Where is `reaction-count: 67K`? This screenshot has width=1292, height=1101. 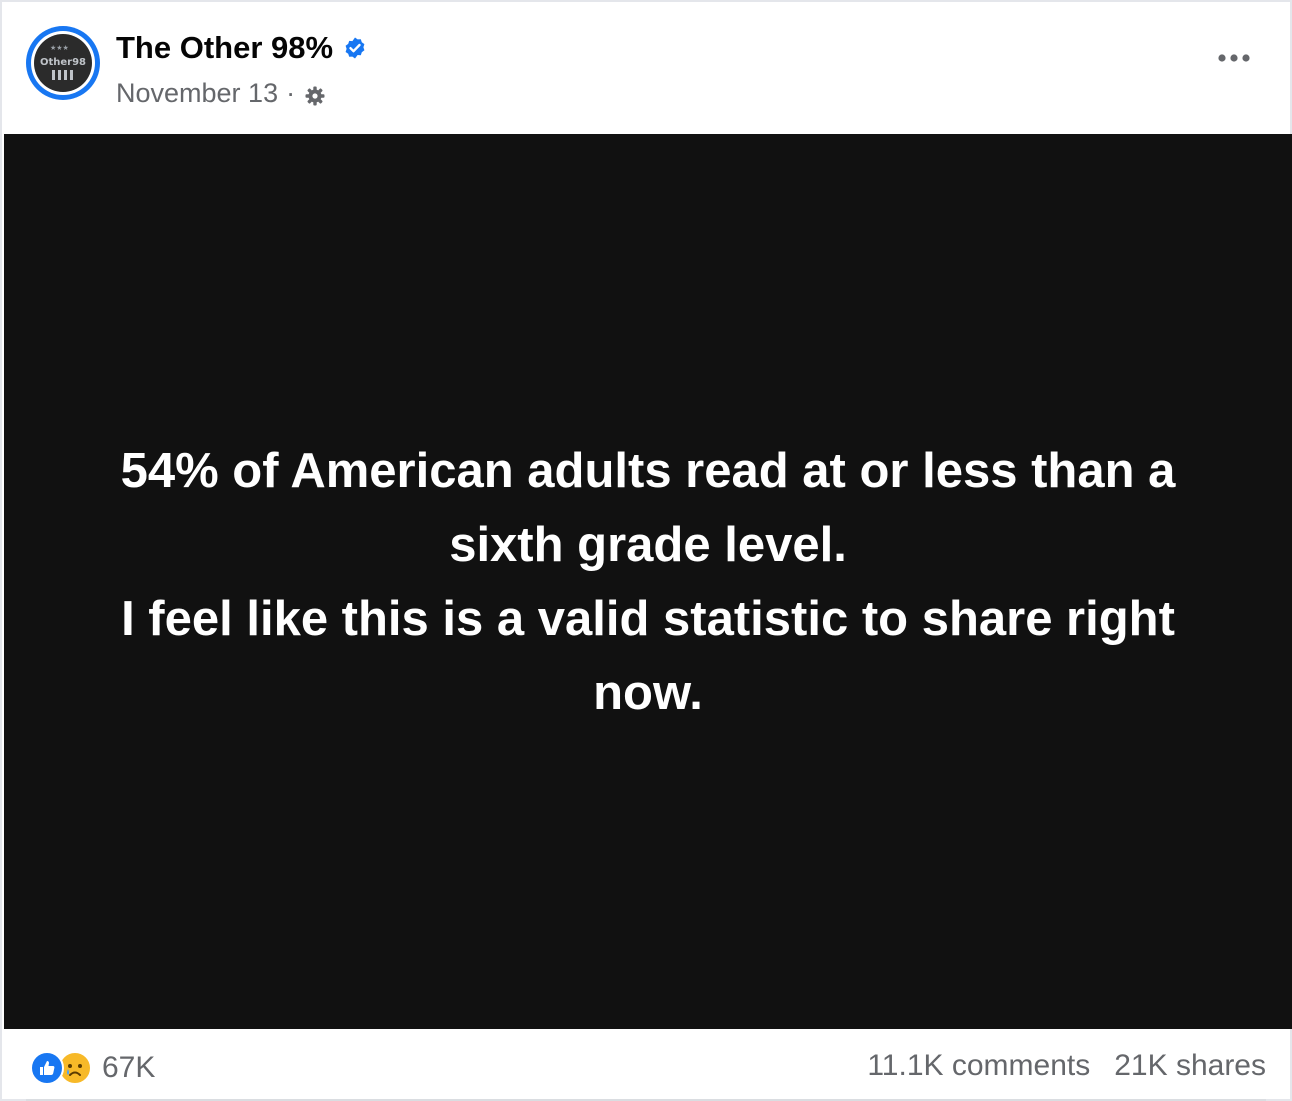
reaction-count: 67K is located at coordinates (129, 1067).